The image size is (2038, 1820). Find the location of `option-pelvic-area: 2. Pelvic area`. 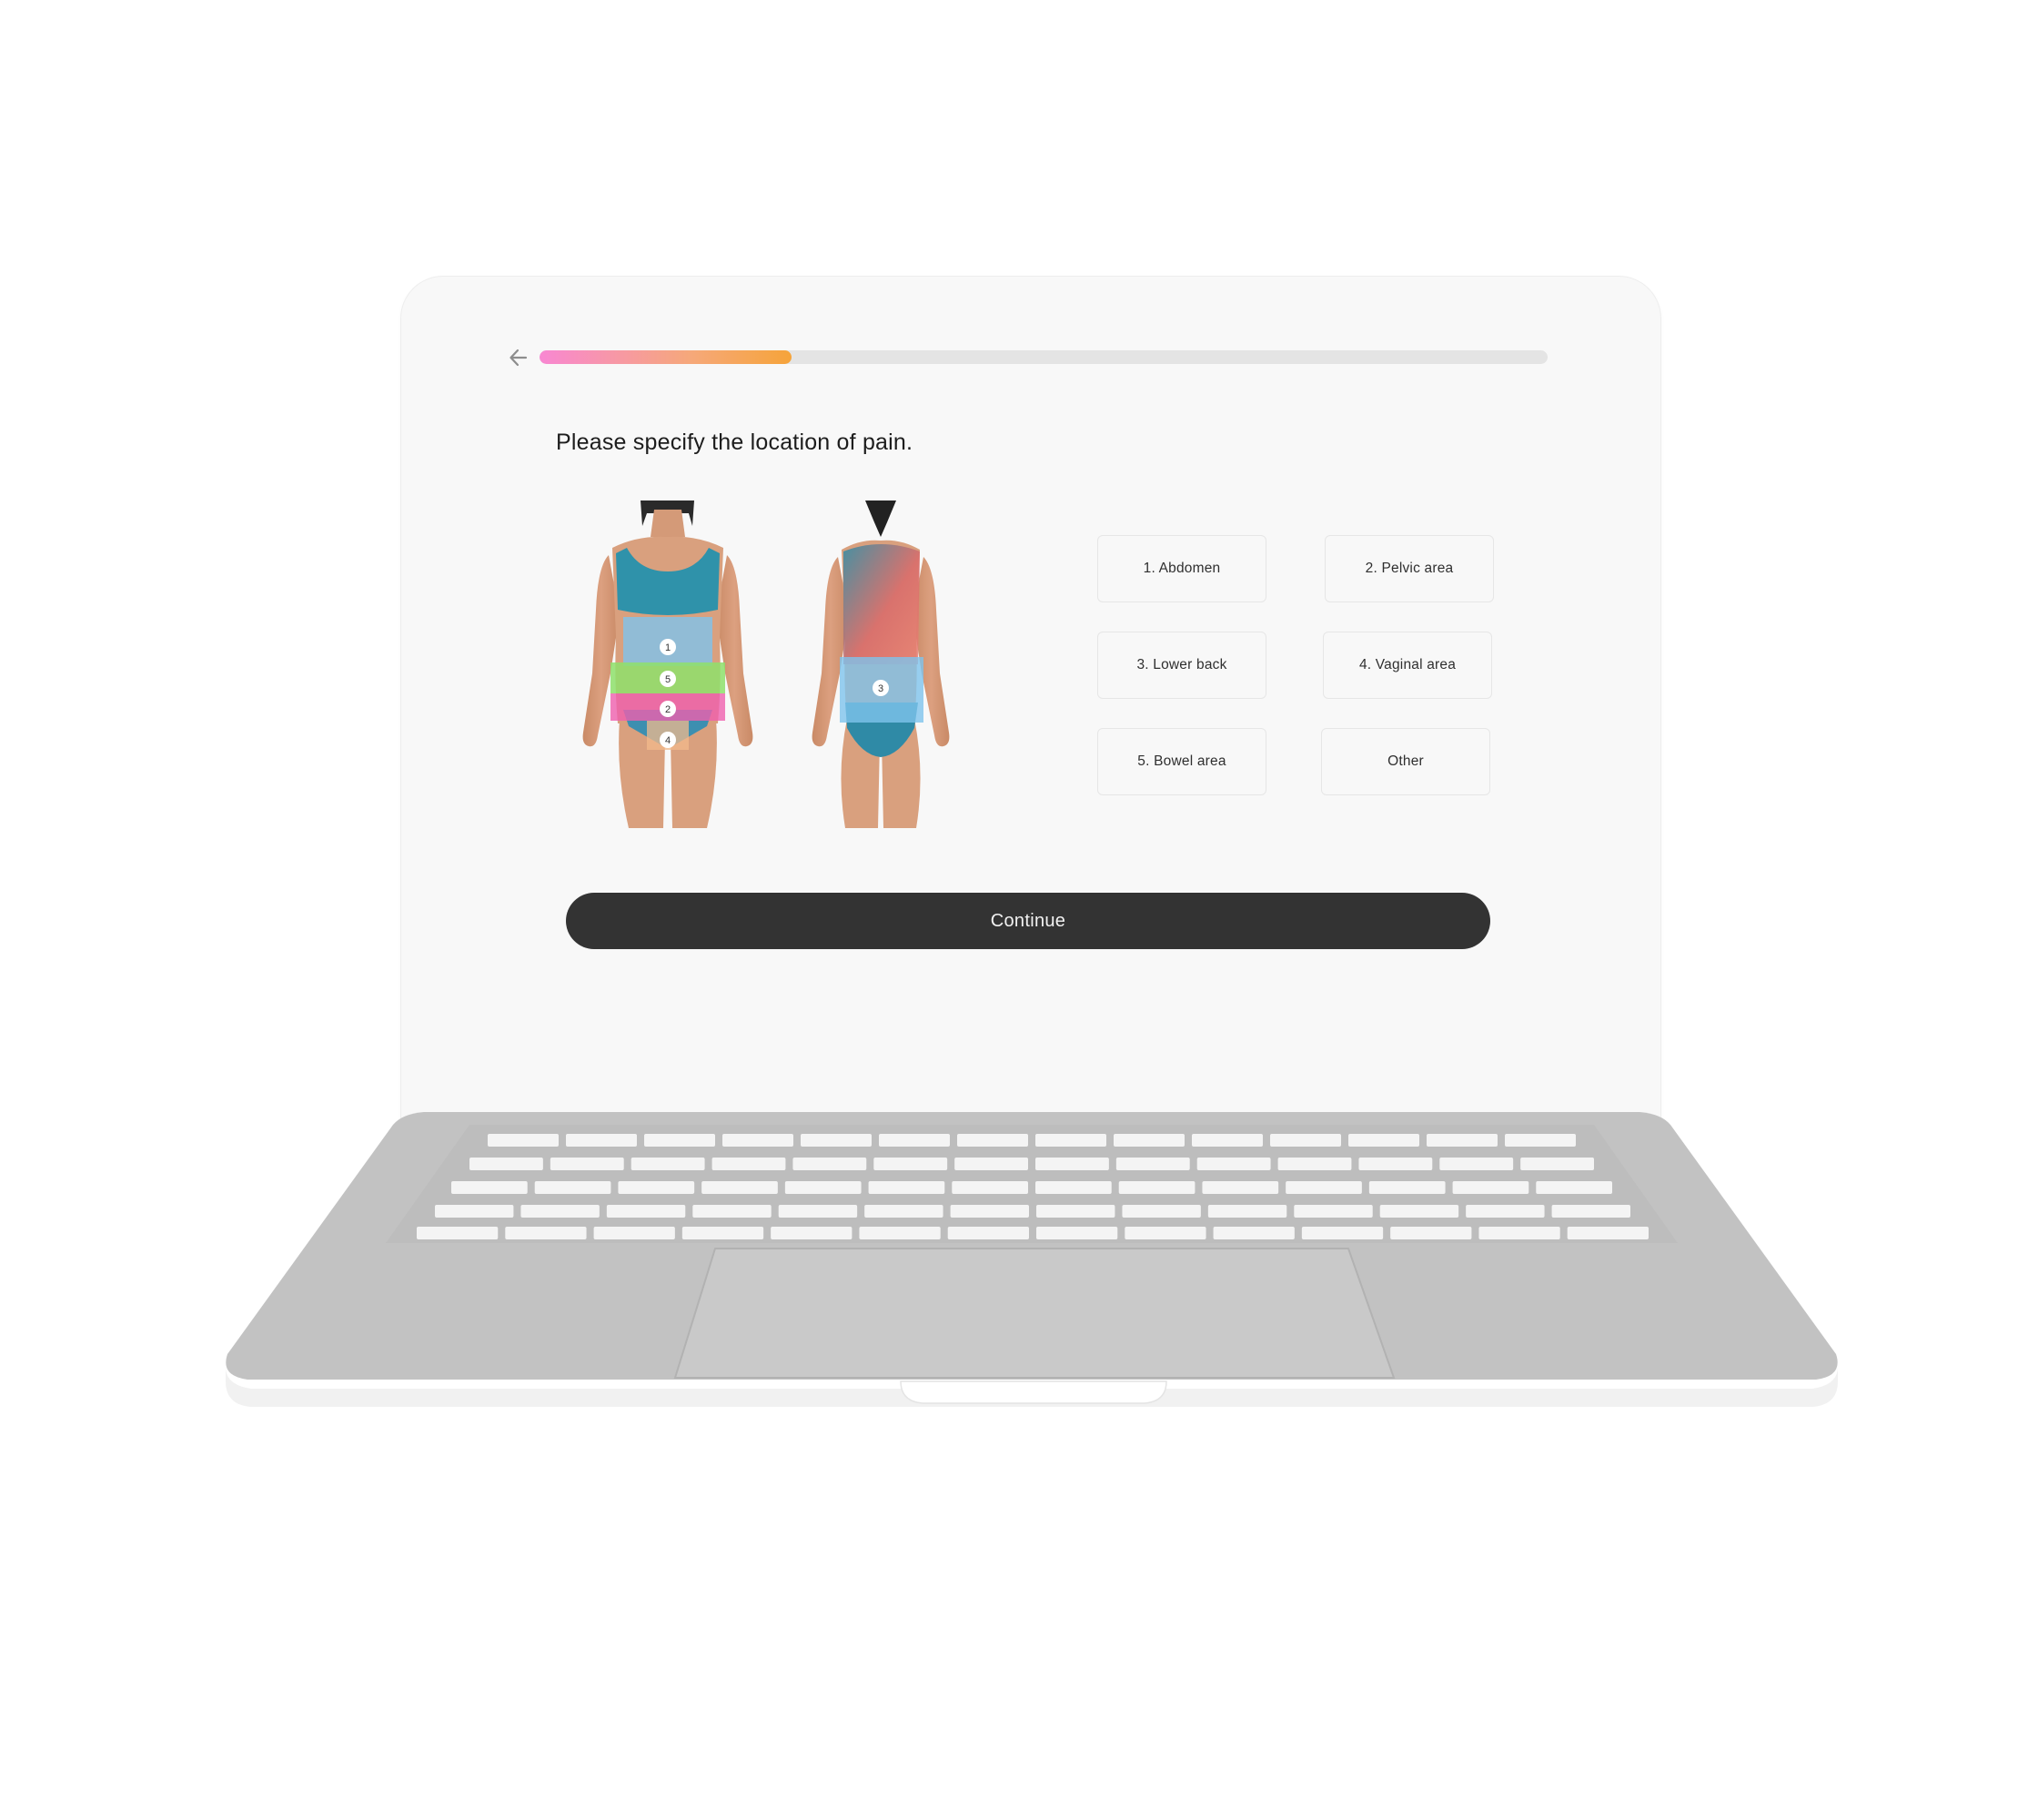

option-pelvic-area: 2. Pelvic area is located at coordinates (1409, 568).